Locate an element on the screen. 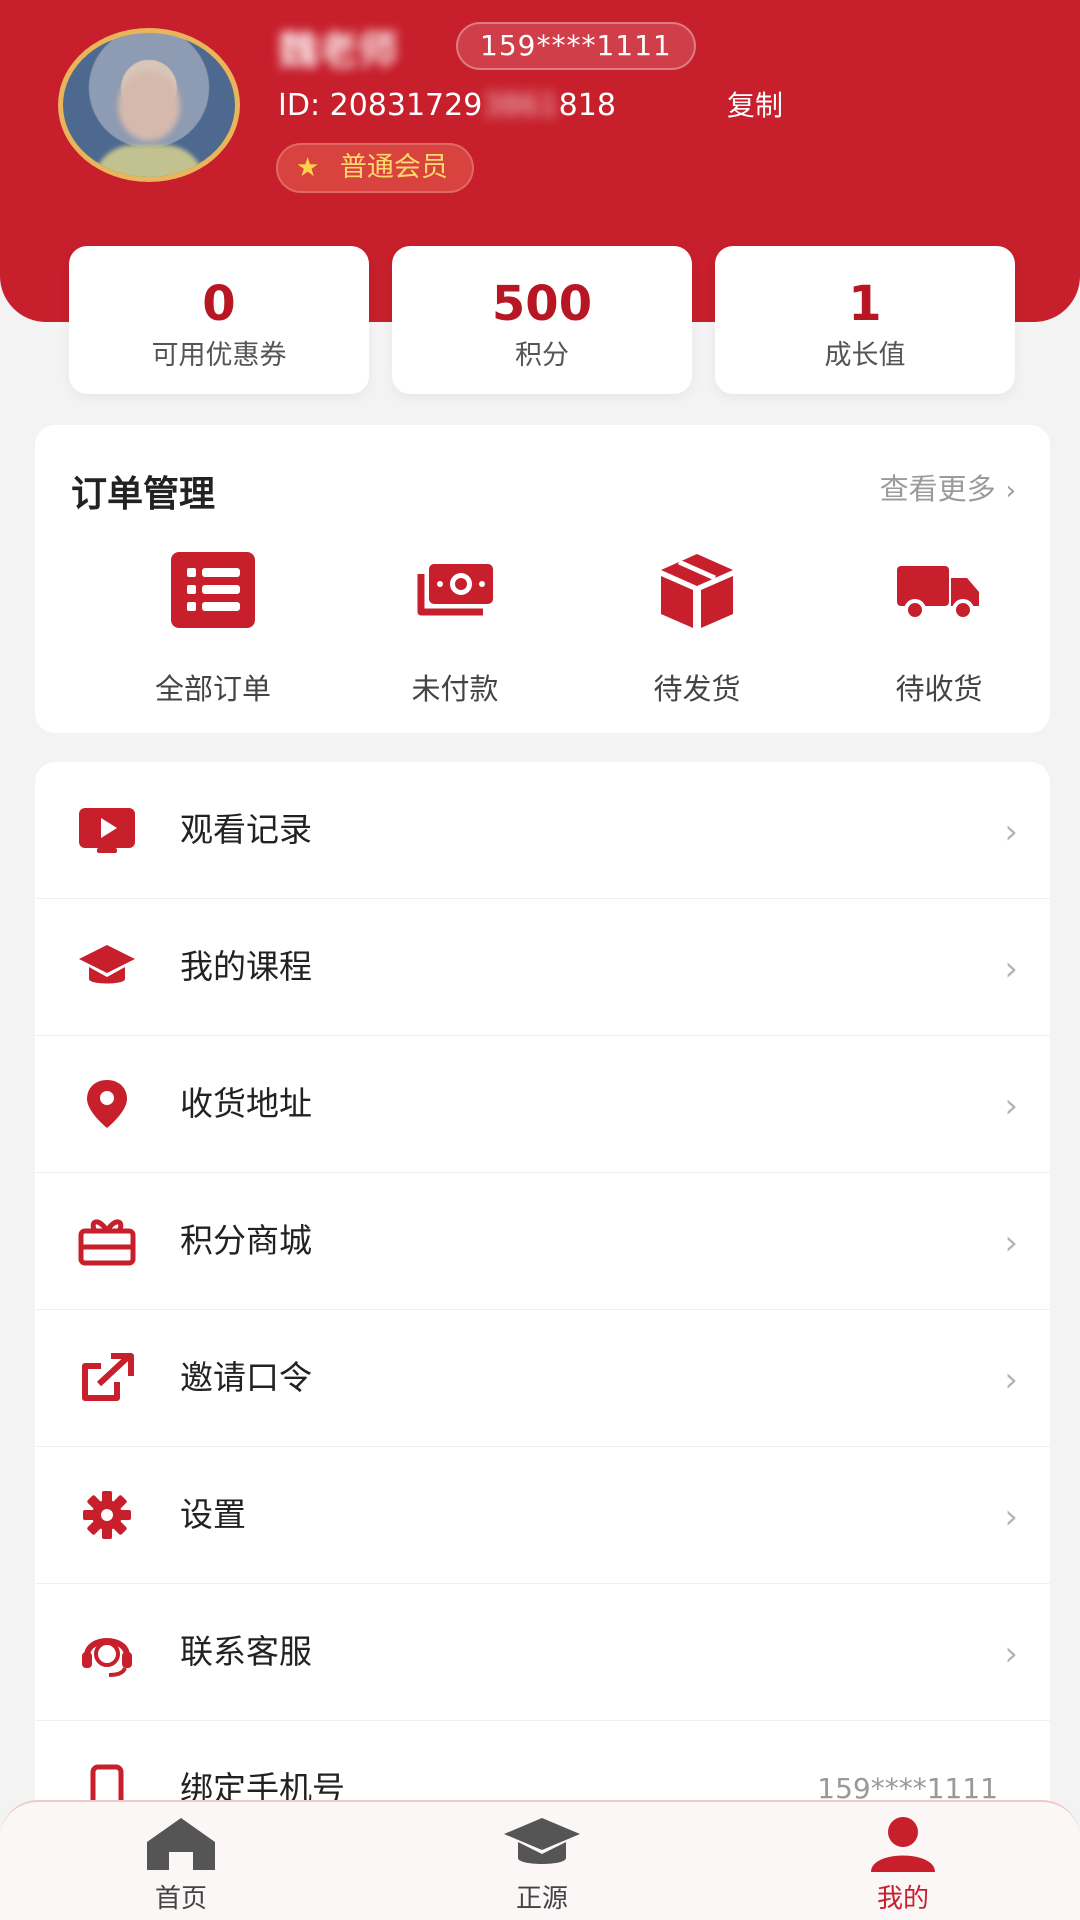  order-unpaid-label: 未付款 is located at coordinates (455, 689).